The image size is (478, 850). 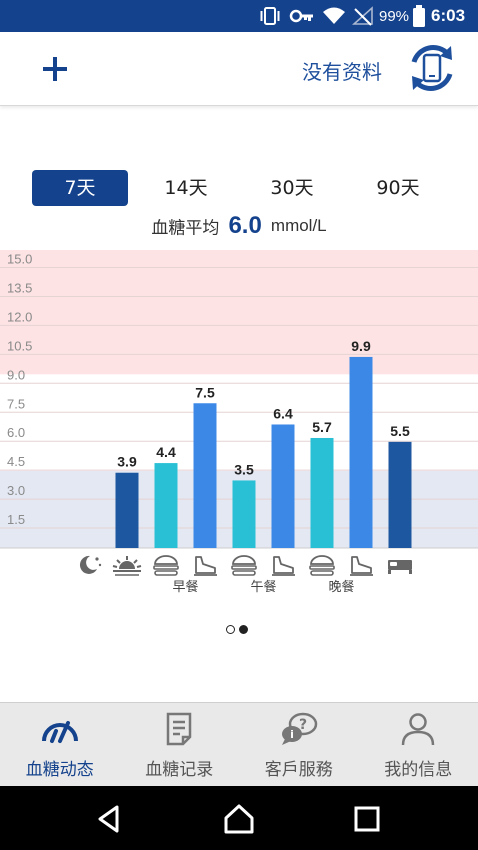 What do you see at coordinates (400, 494) in the screenshot?
I see `bar-bed` at bounding box center [400, 494].